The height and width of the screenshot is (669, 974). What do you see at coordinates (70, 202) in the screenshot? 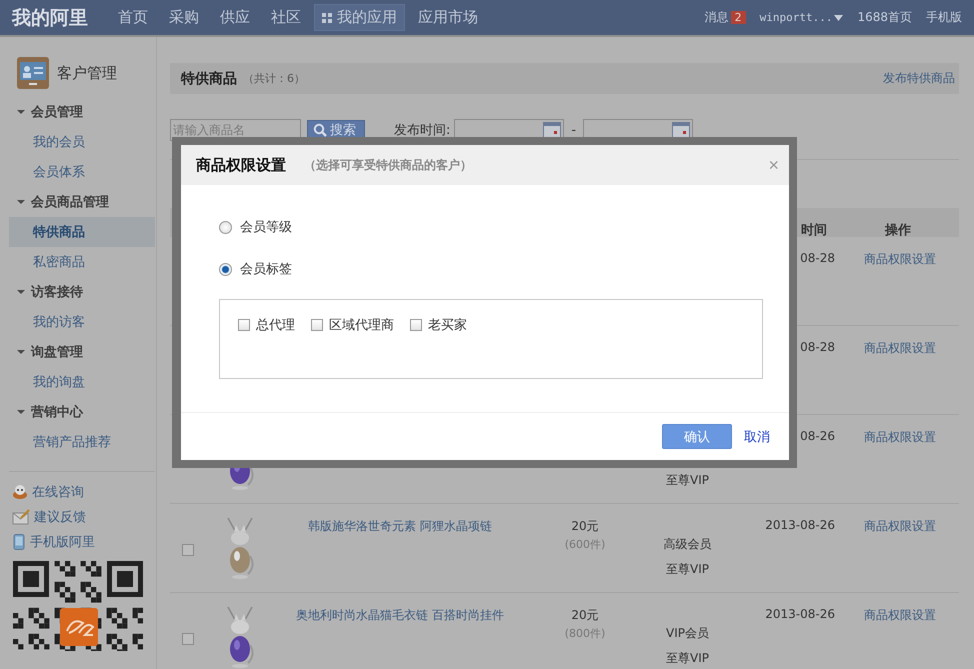
I see `group-title: 会员商品管理` at bounding box center [70, 202].